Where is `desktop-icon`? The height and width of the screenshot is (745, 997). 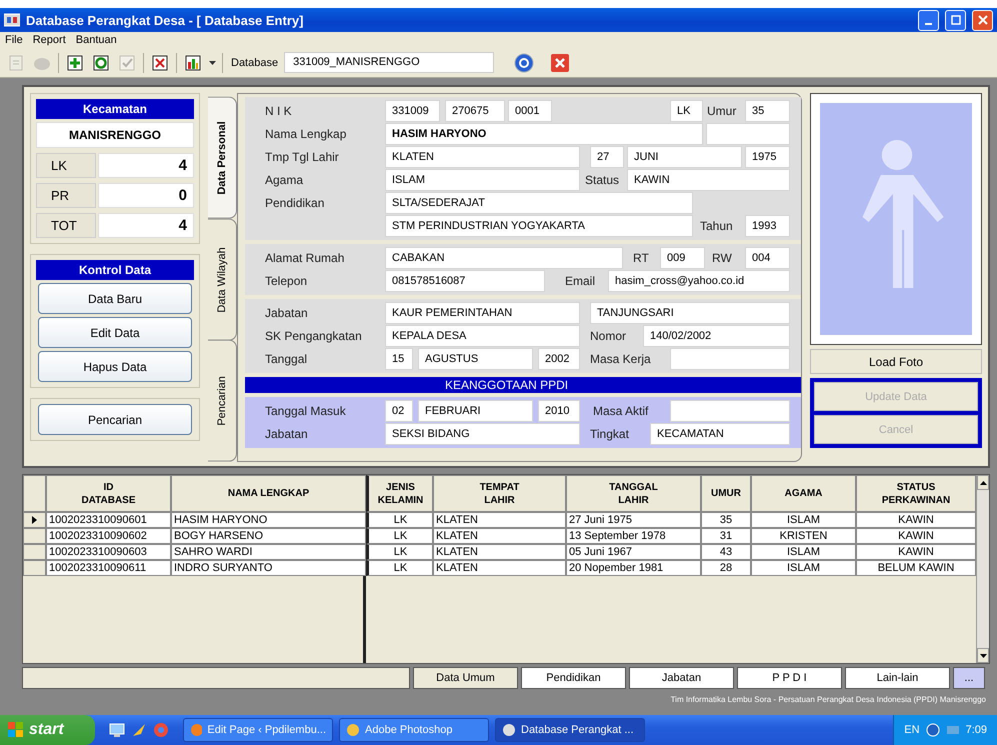 desktop-icon is located at coordinates (117, 730).